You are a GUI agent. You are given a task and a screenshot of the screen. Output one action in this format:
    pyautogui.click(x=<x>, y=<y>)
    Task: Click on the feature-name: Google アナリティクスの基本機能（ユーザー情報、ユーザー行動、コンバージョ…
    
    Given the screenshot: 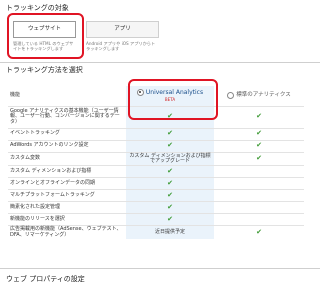 What is the action you would take?
    pyautogui.click(x=67, y=116)
    